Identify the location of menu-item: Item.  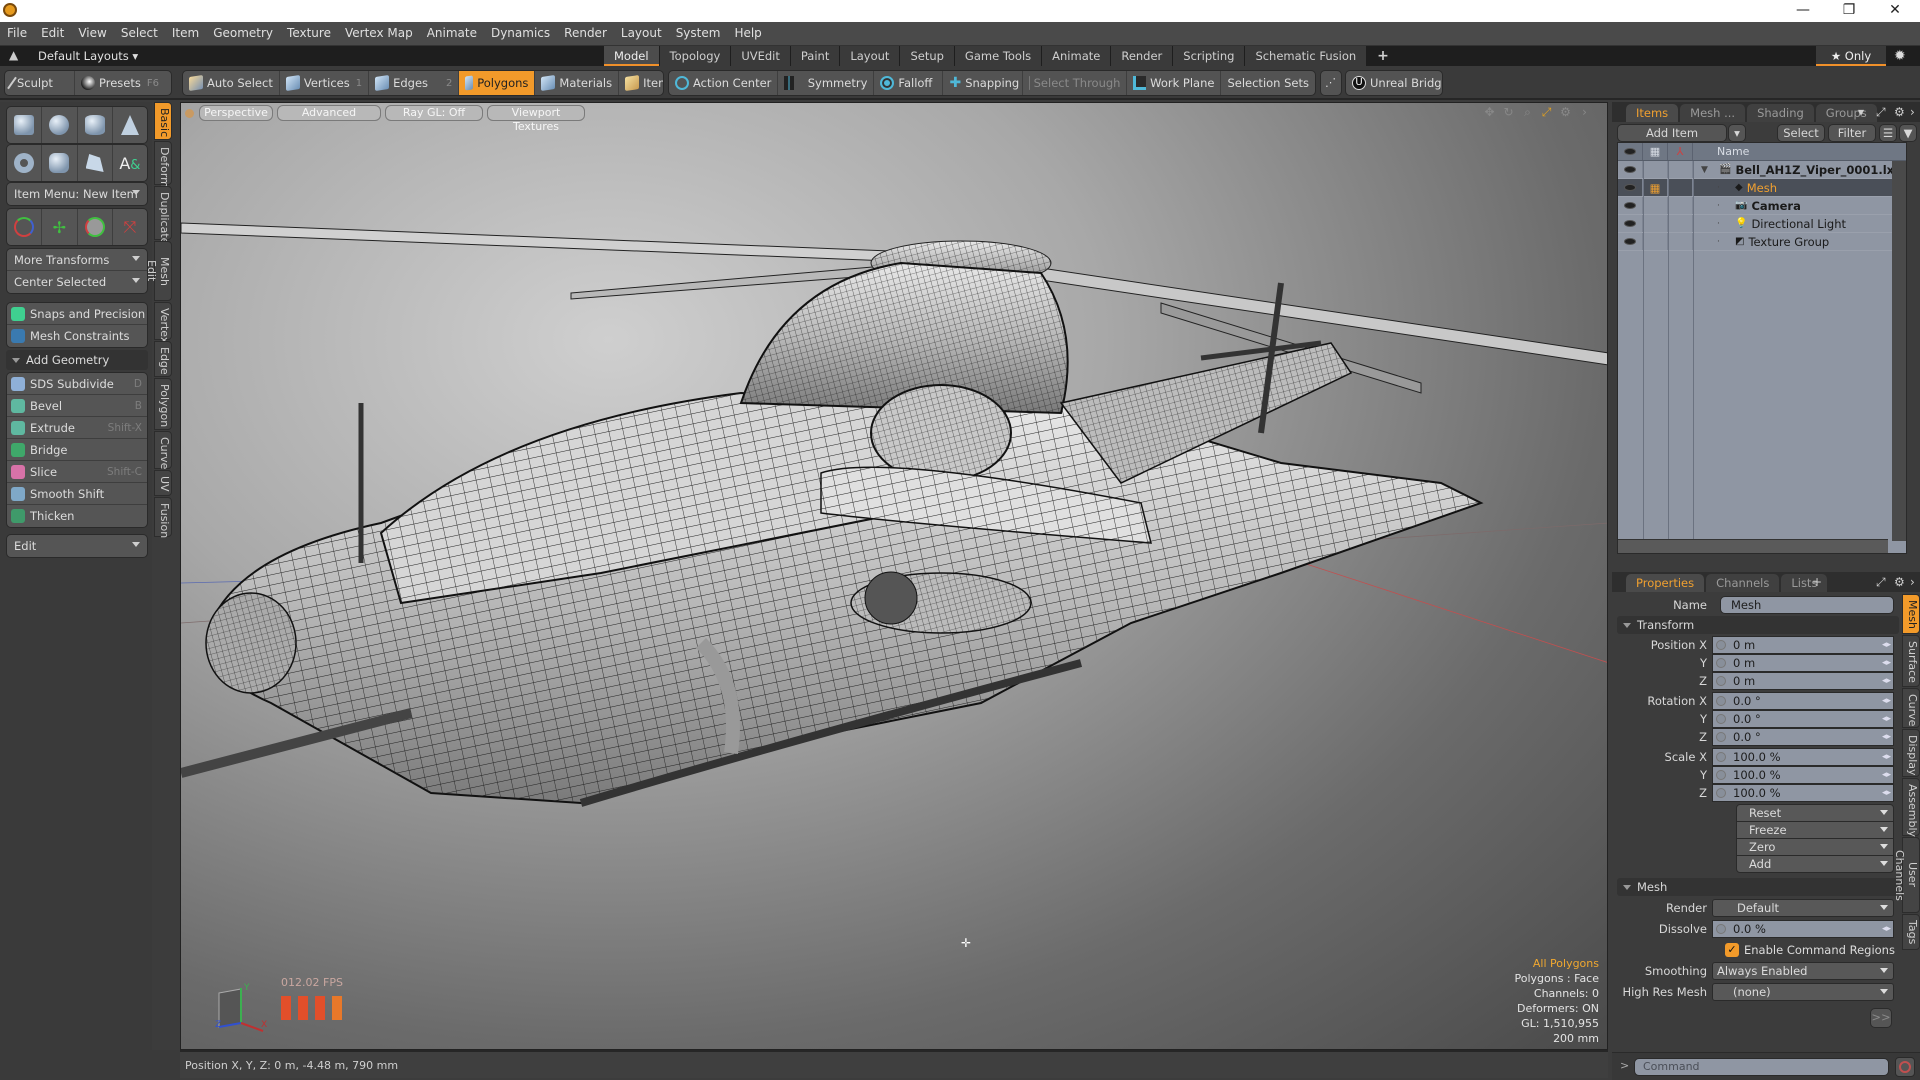
(185, 33).